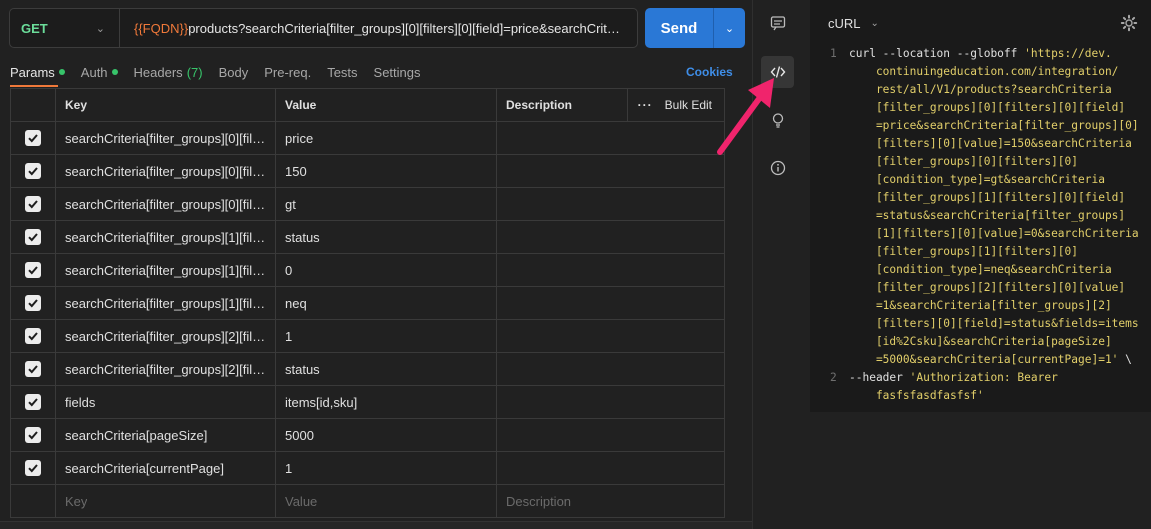 This screenshot has height=529, width=1151. What do you see at coordinates (385, 402) in the screenshot?
I see `param-value-cell: items[id,sku]` at bounding box center [385, 402].